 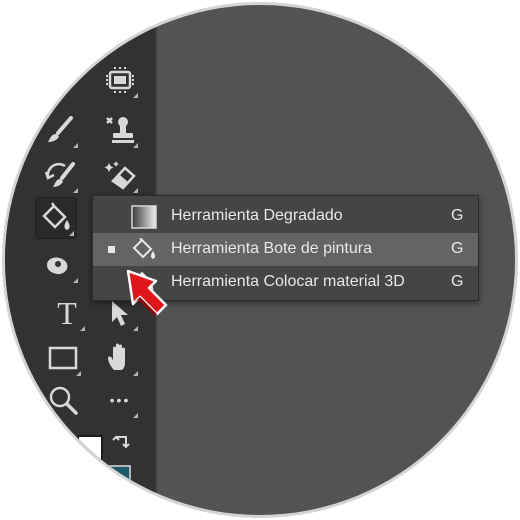 What do you see at coordinates (271, 248) in the screenshot?
I see `menu-item-label: Herramienta Bote de pintura` at bounding box center [271, 248].